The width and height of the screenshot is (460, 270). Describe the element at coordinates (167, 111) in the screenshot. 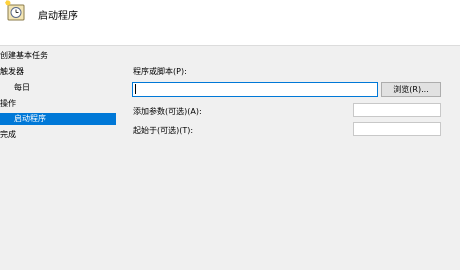

I see `arguments-label: 添加参数(可选)(A):` at that location.